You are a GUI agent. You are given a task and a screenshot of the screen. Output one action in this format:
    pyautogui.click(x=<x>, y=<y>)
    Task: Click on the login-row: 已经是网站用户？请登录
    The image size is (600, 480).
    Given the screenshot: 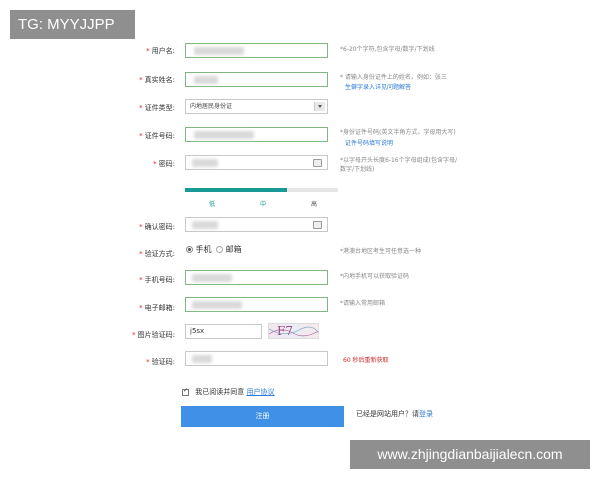 What is the action you would take?
    pyautogui.click(x=394, y=414)
    